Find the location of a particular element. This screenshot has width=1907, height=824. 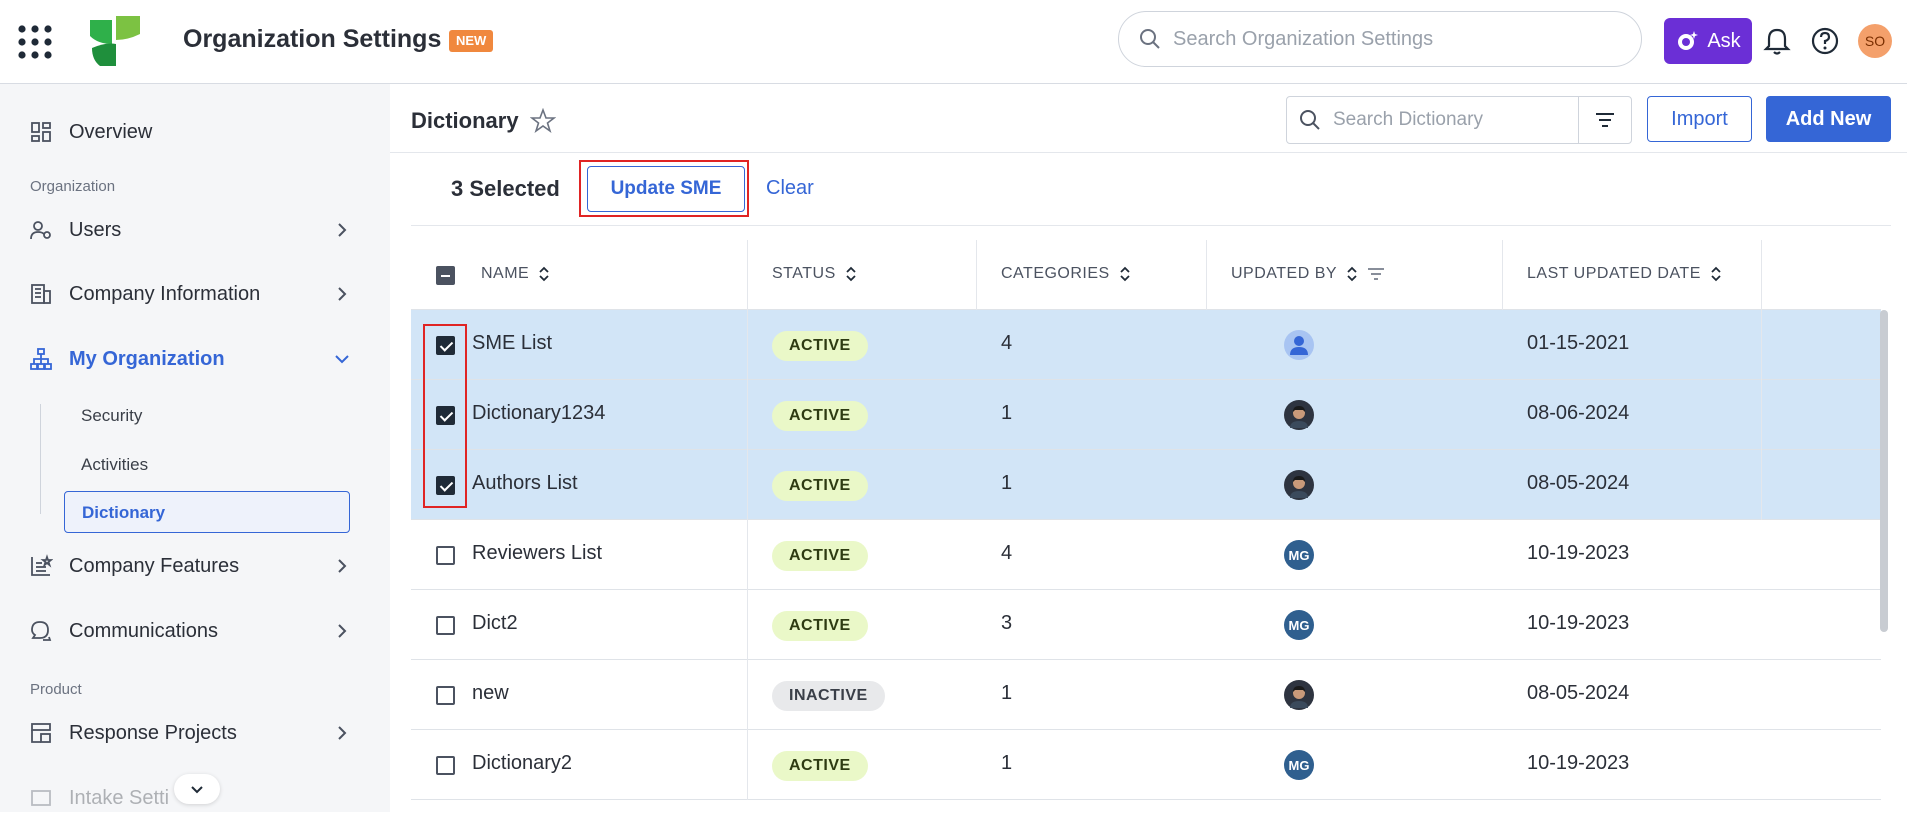

section-label-product: Product is located at coordinates (56, 689).